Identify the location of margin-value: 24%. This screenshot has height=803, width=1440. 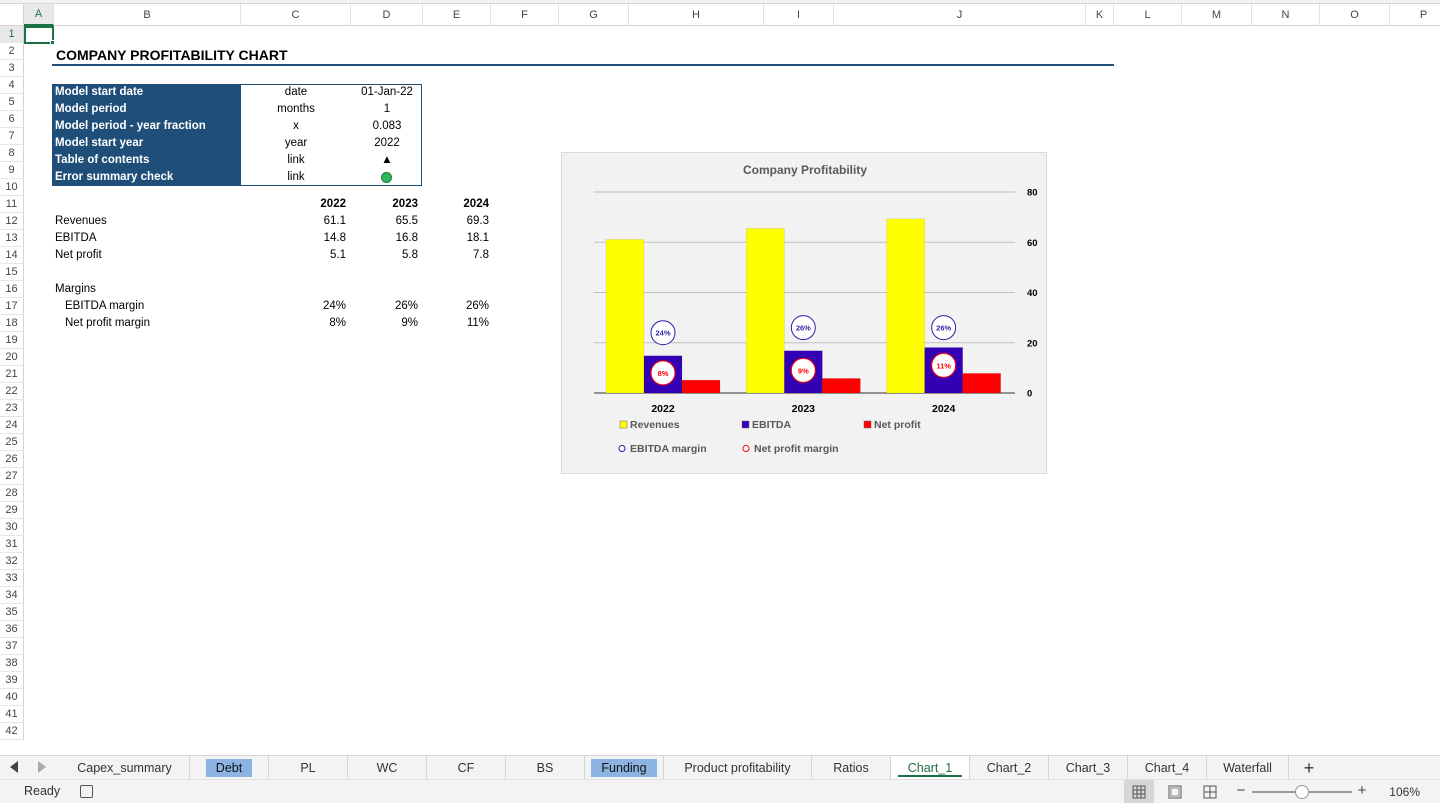
(318, 306).